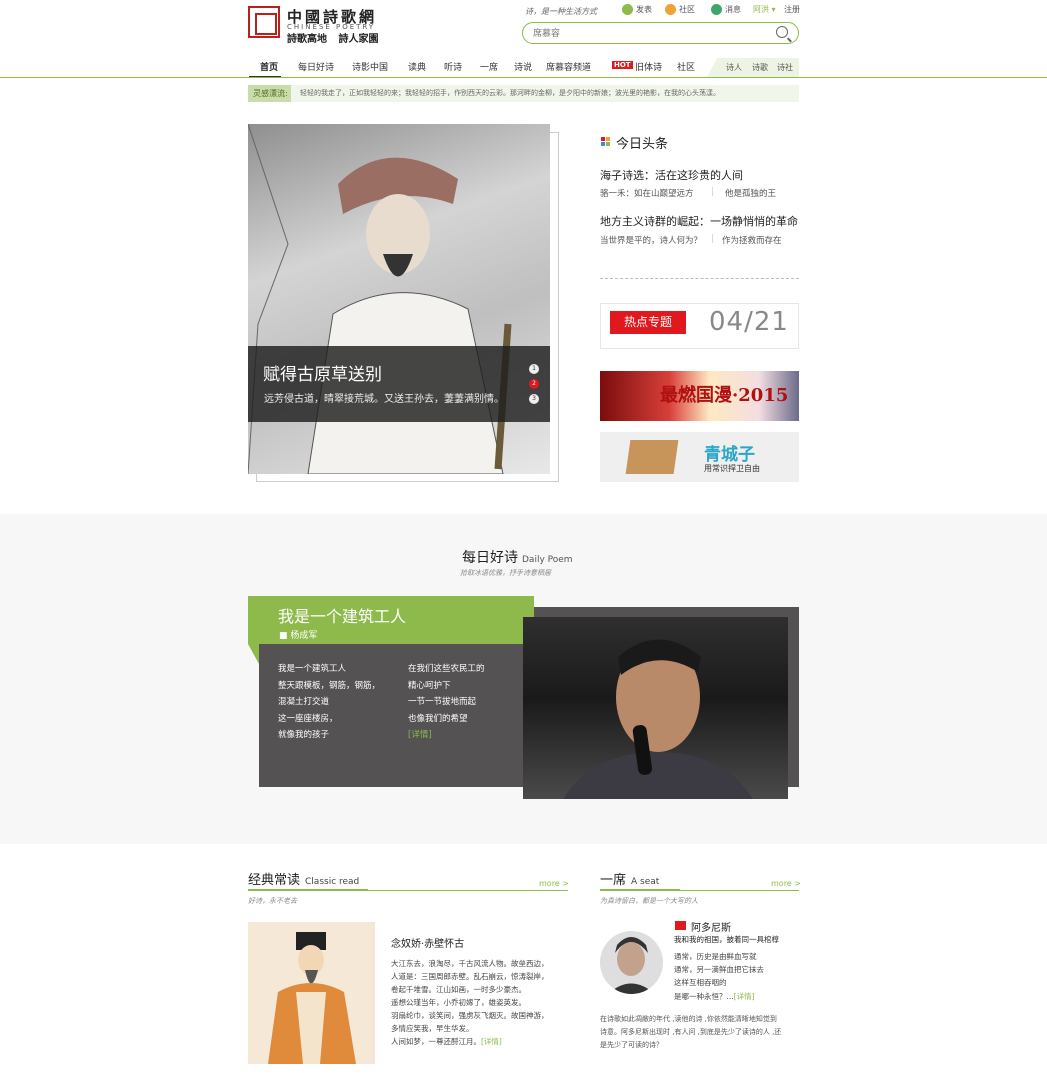 The height and width of the screenshot is (1084, 1047). Describe the element at coordinates (752, 240) in the screenshot. I see `headline-sub-2b: 作为拯救而存在` at that location.